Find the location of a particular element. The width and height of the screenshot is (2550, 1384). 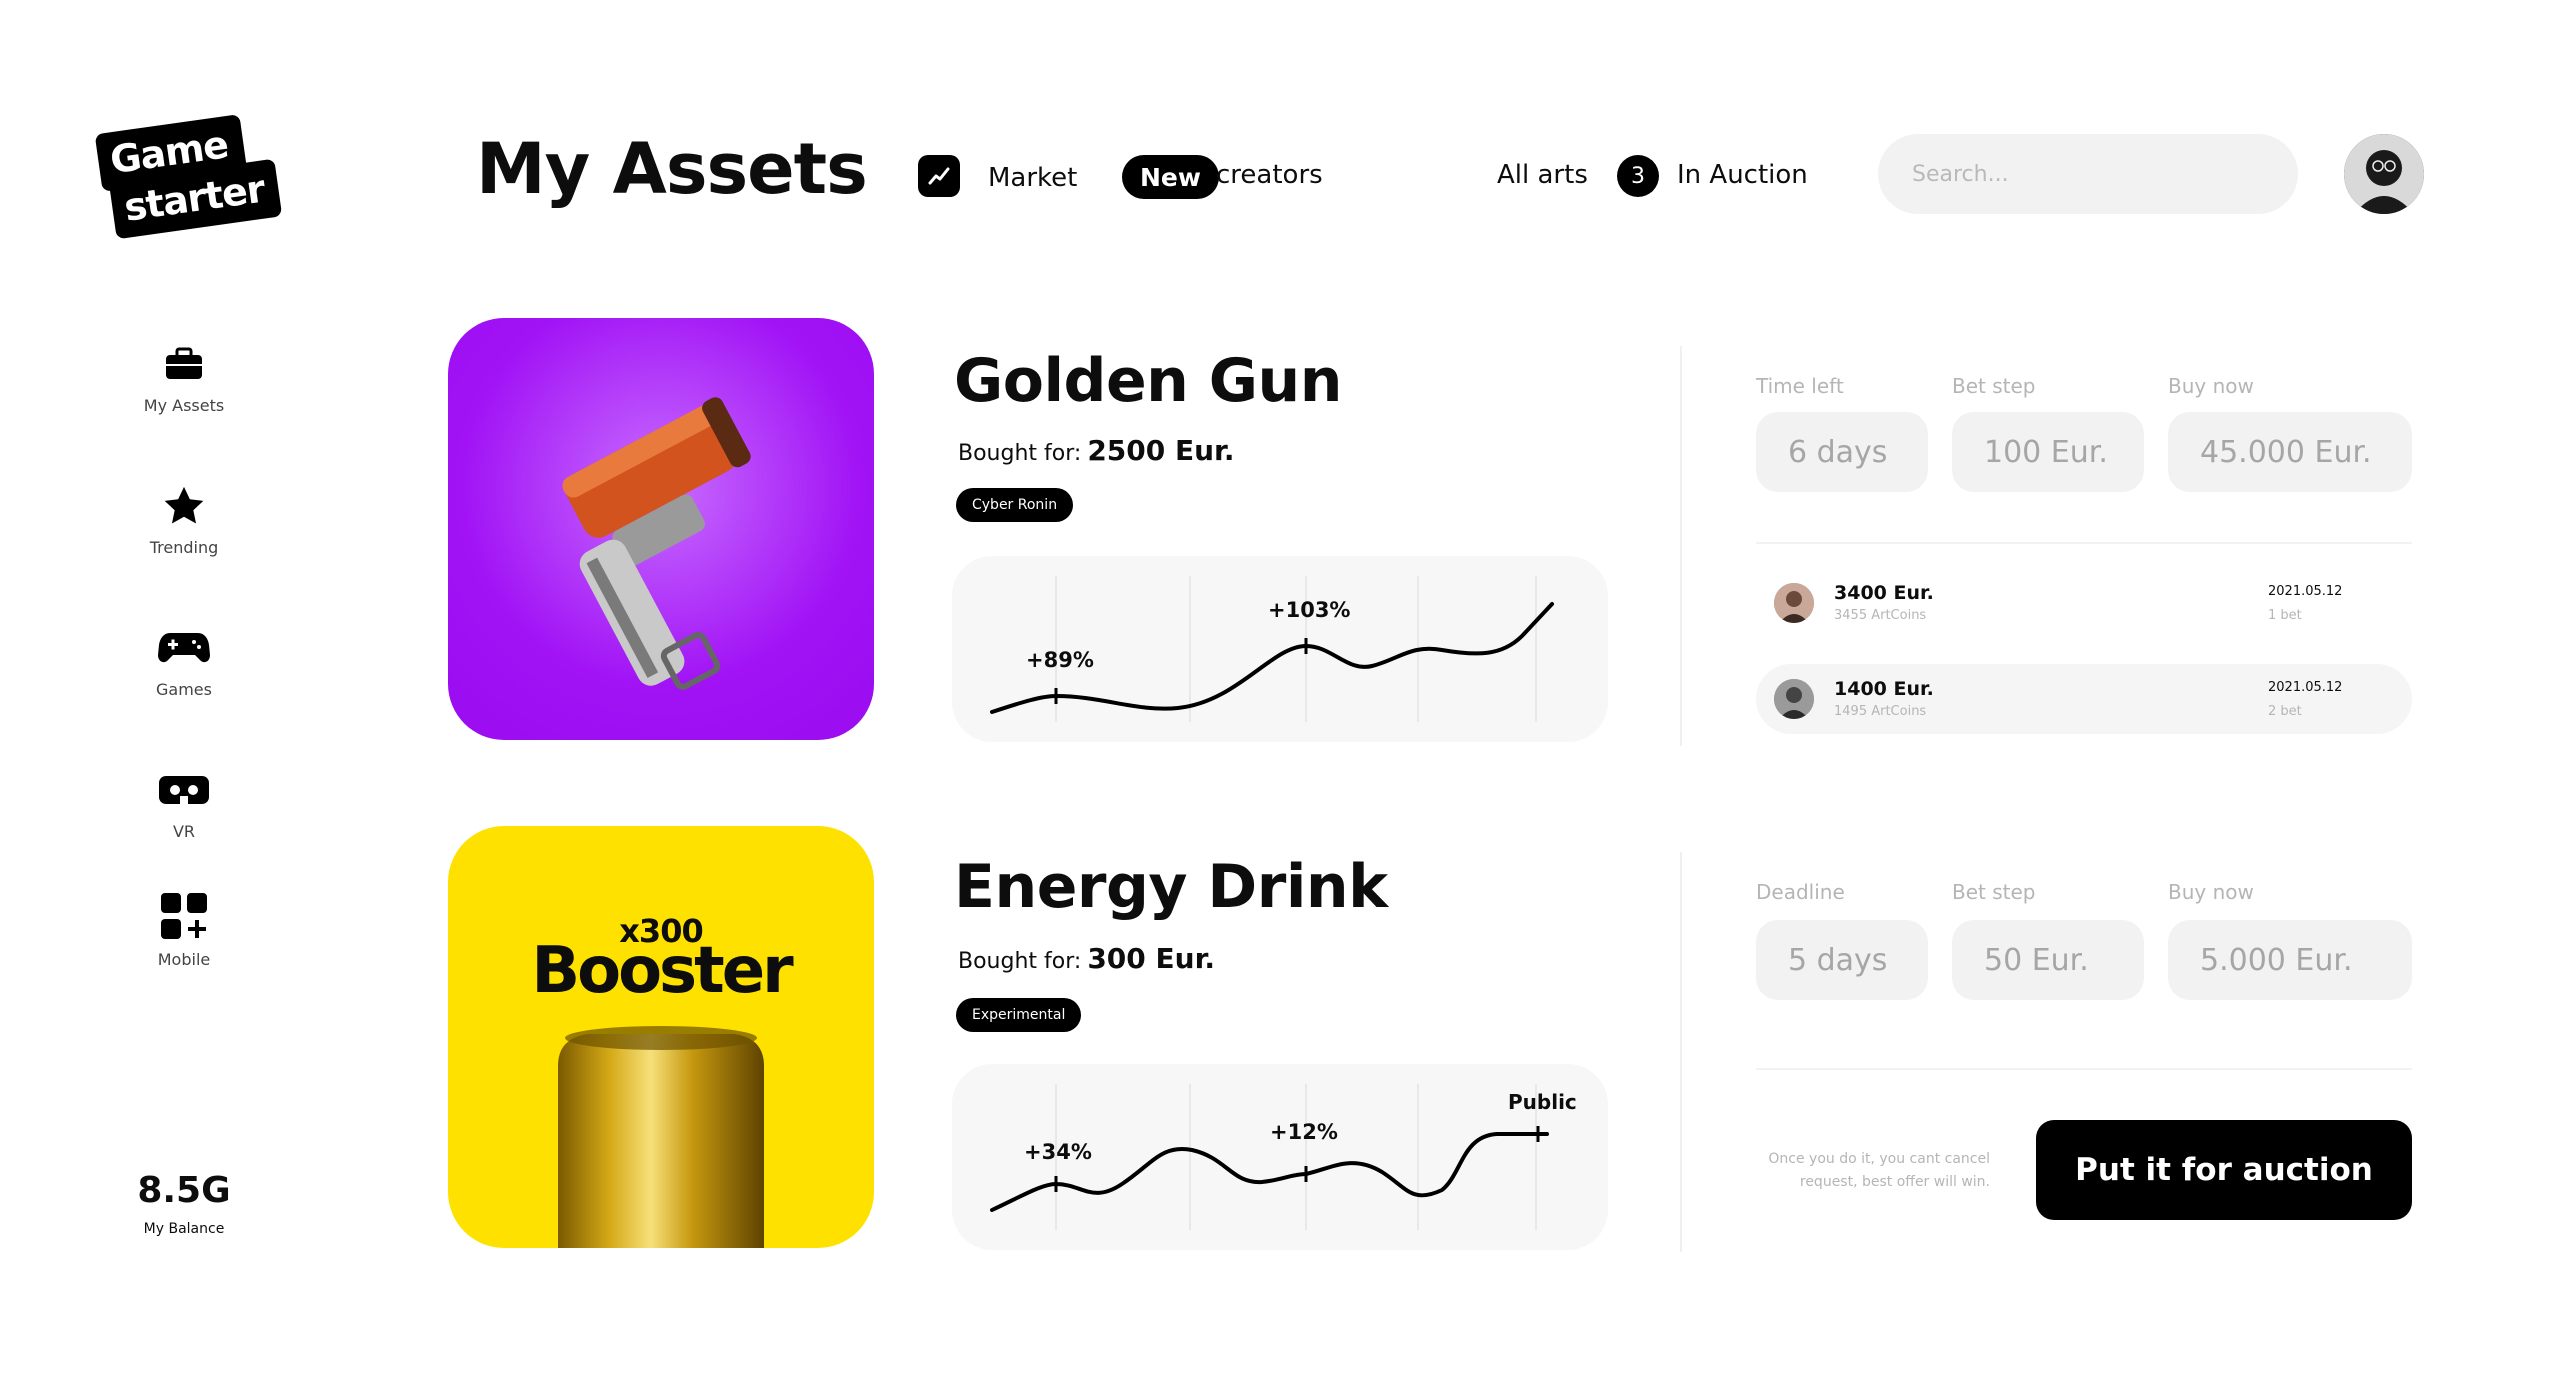

search-input is located at coordinates (2088, 174).